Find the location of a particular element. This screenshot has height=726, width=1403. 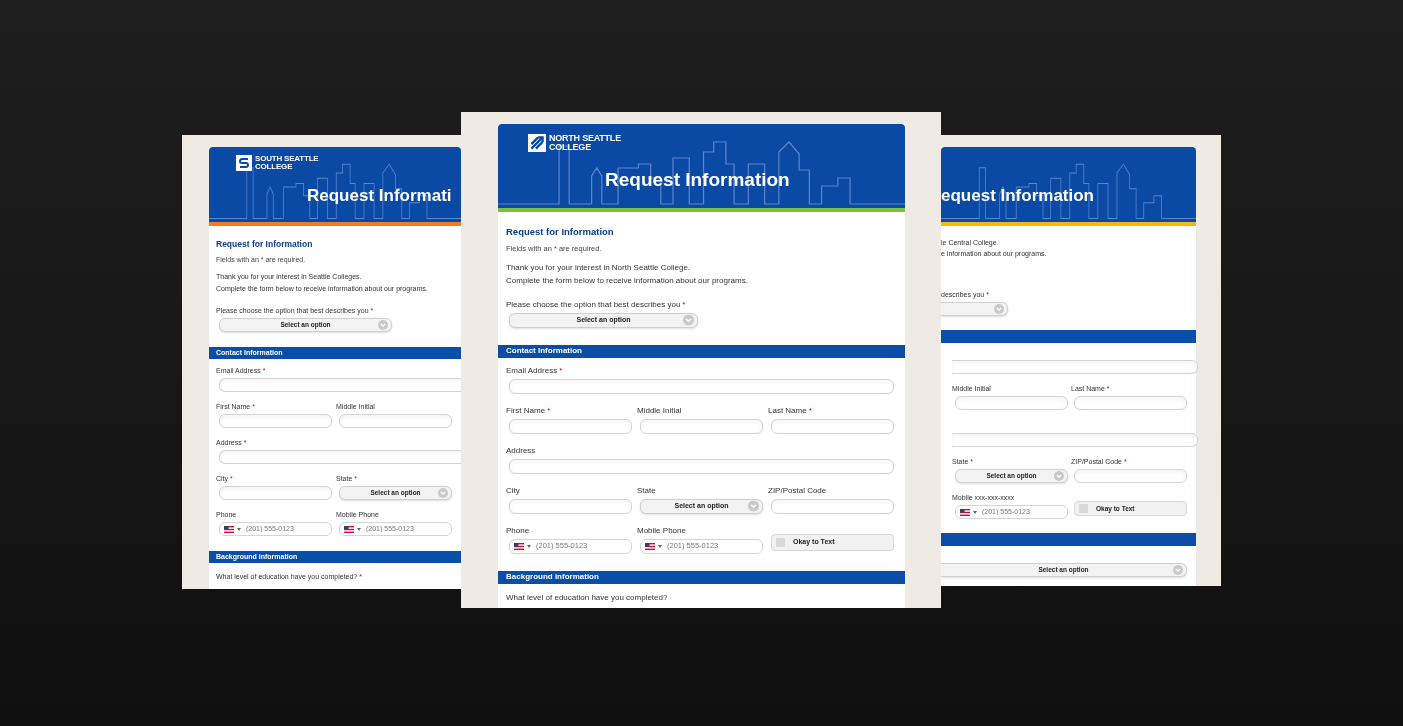

select-dropdown is located at coordinates (974, 309).